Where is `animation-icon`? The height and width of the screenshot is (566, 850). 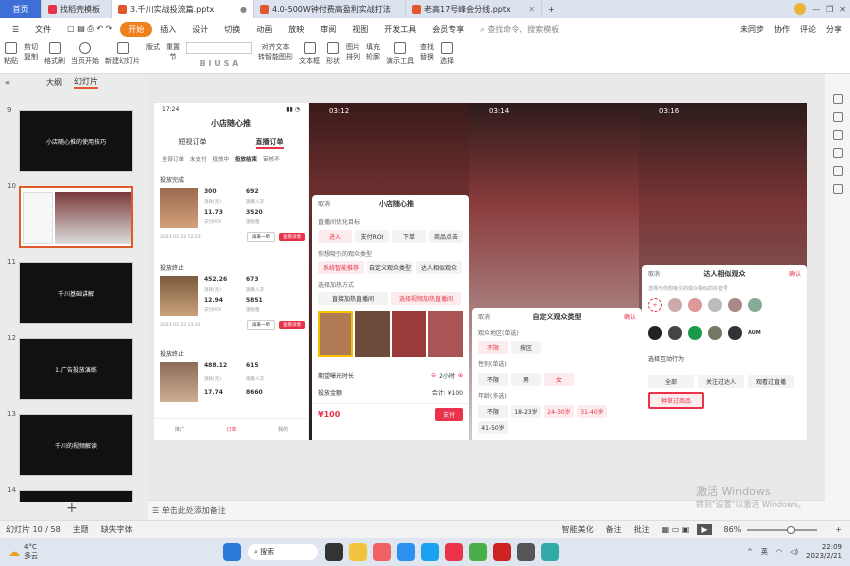 animation-icon is located at coordinates (837, 135).